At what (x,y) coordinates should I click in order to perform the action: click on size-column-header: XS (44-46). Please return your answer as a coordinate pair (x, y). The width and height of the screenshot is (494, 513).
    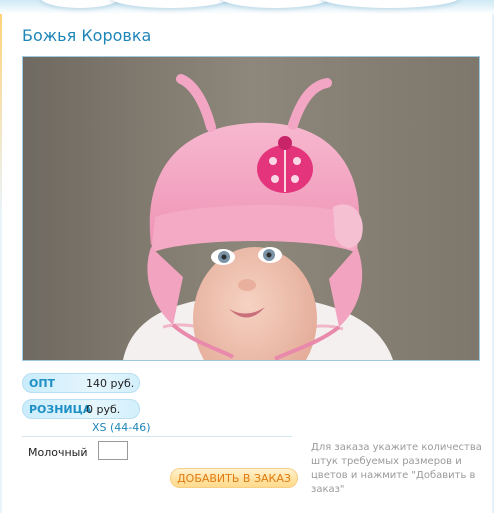
    Looking at the image, I should click on (121, 427).